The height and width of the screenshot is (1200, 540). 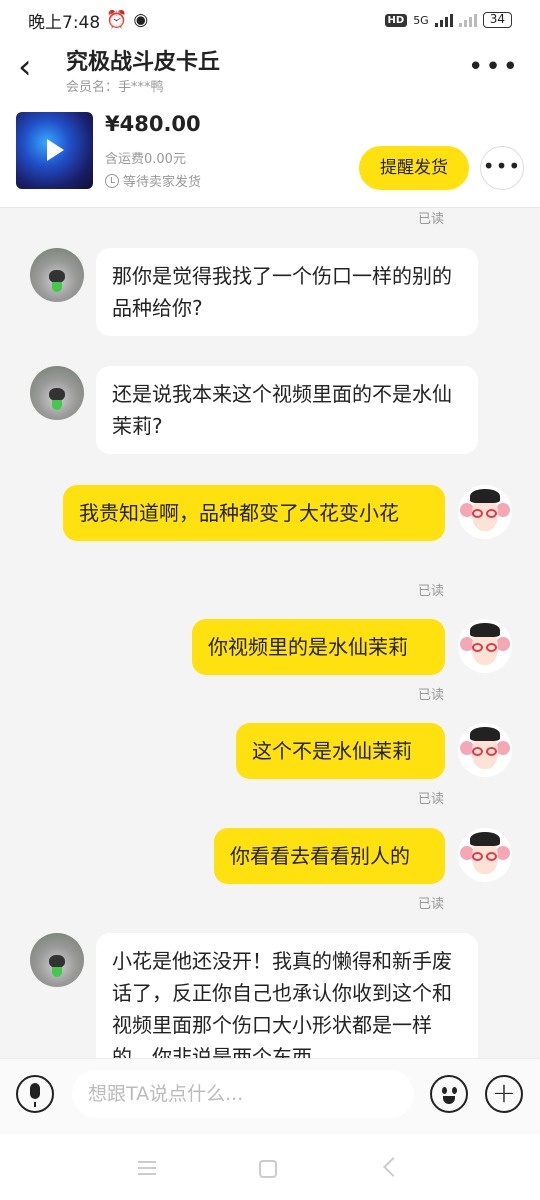 I want to click on product-card: ¥480.00 含运费0.00元 等待卖家发货 提醒发货 •••, so click(x=270, y=155).